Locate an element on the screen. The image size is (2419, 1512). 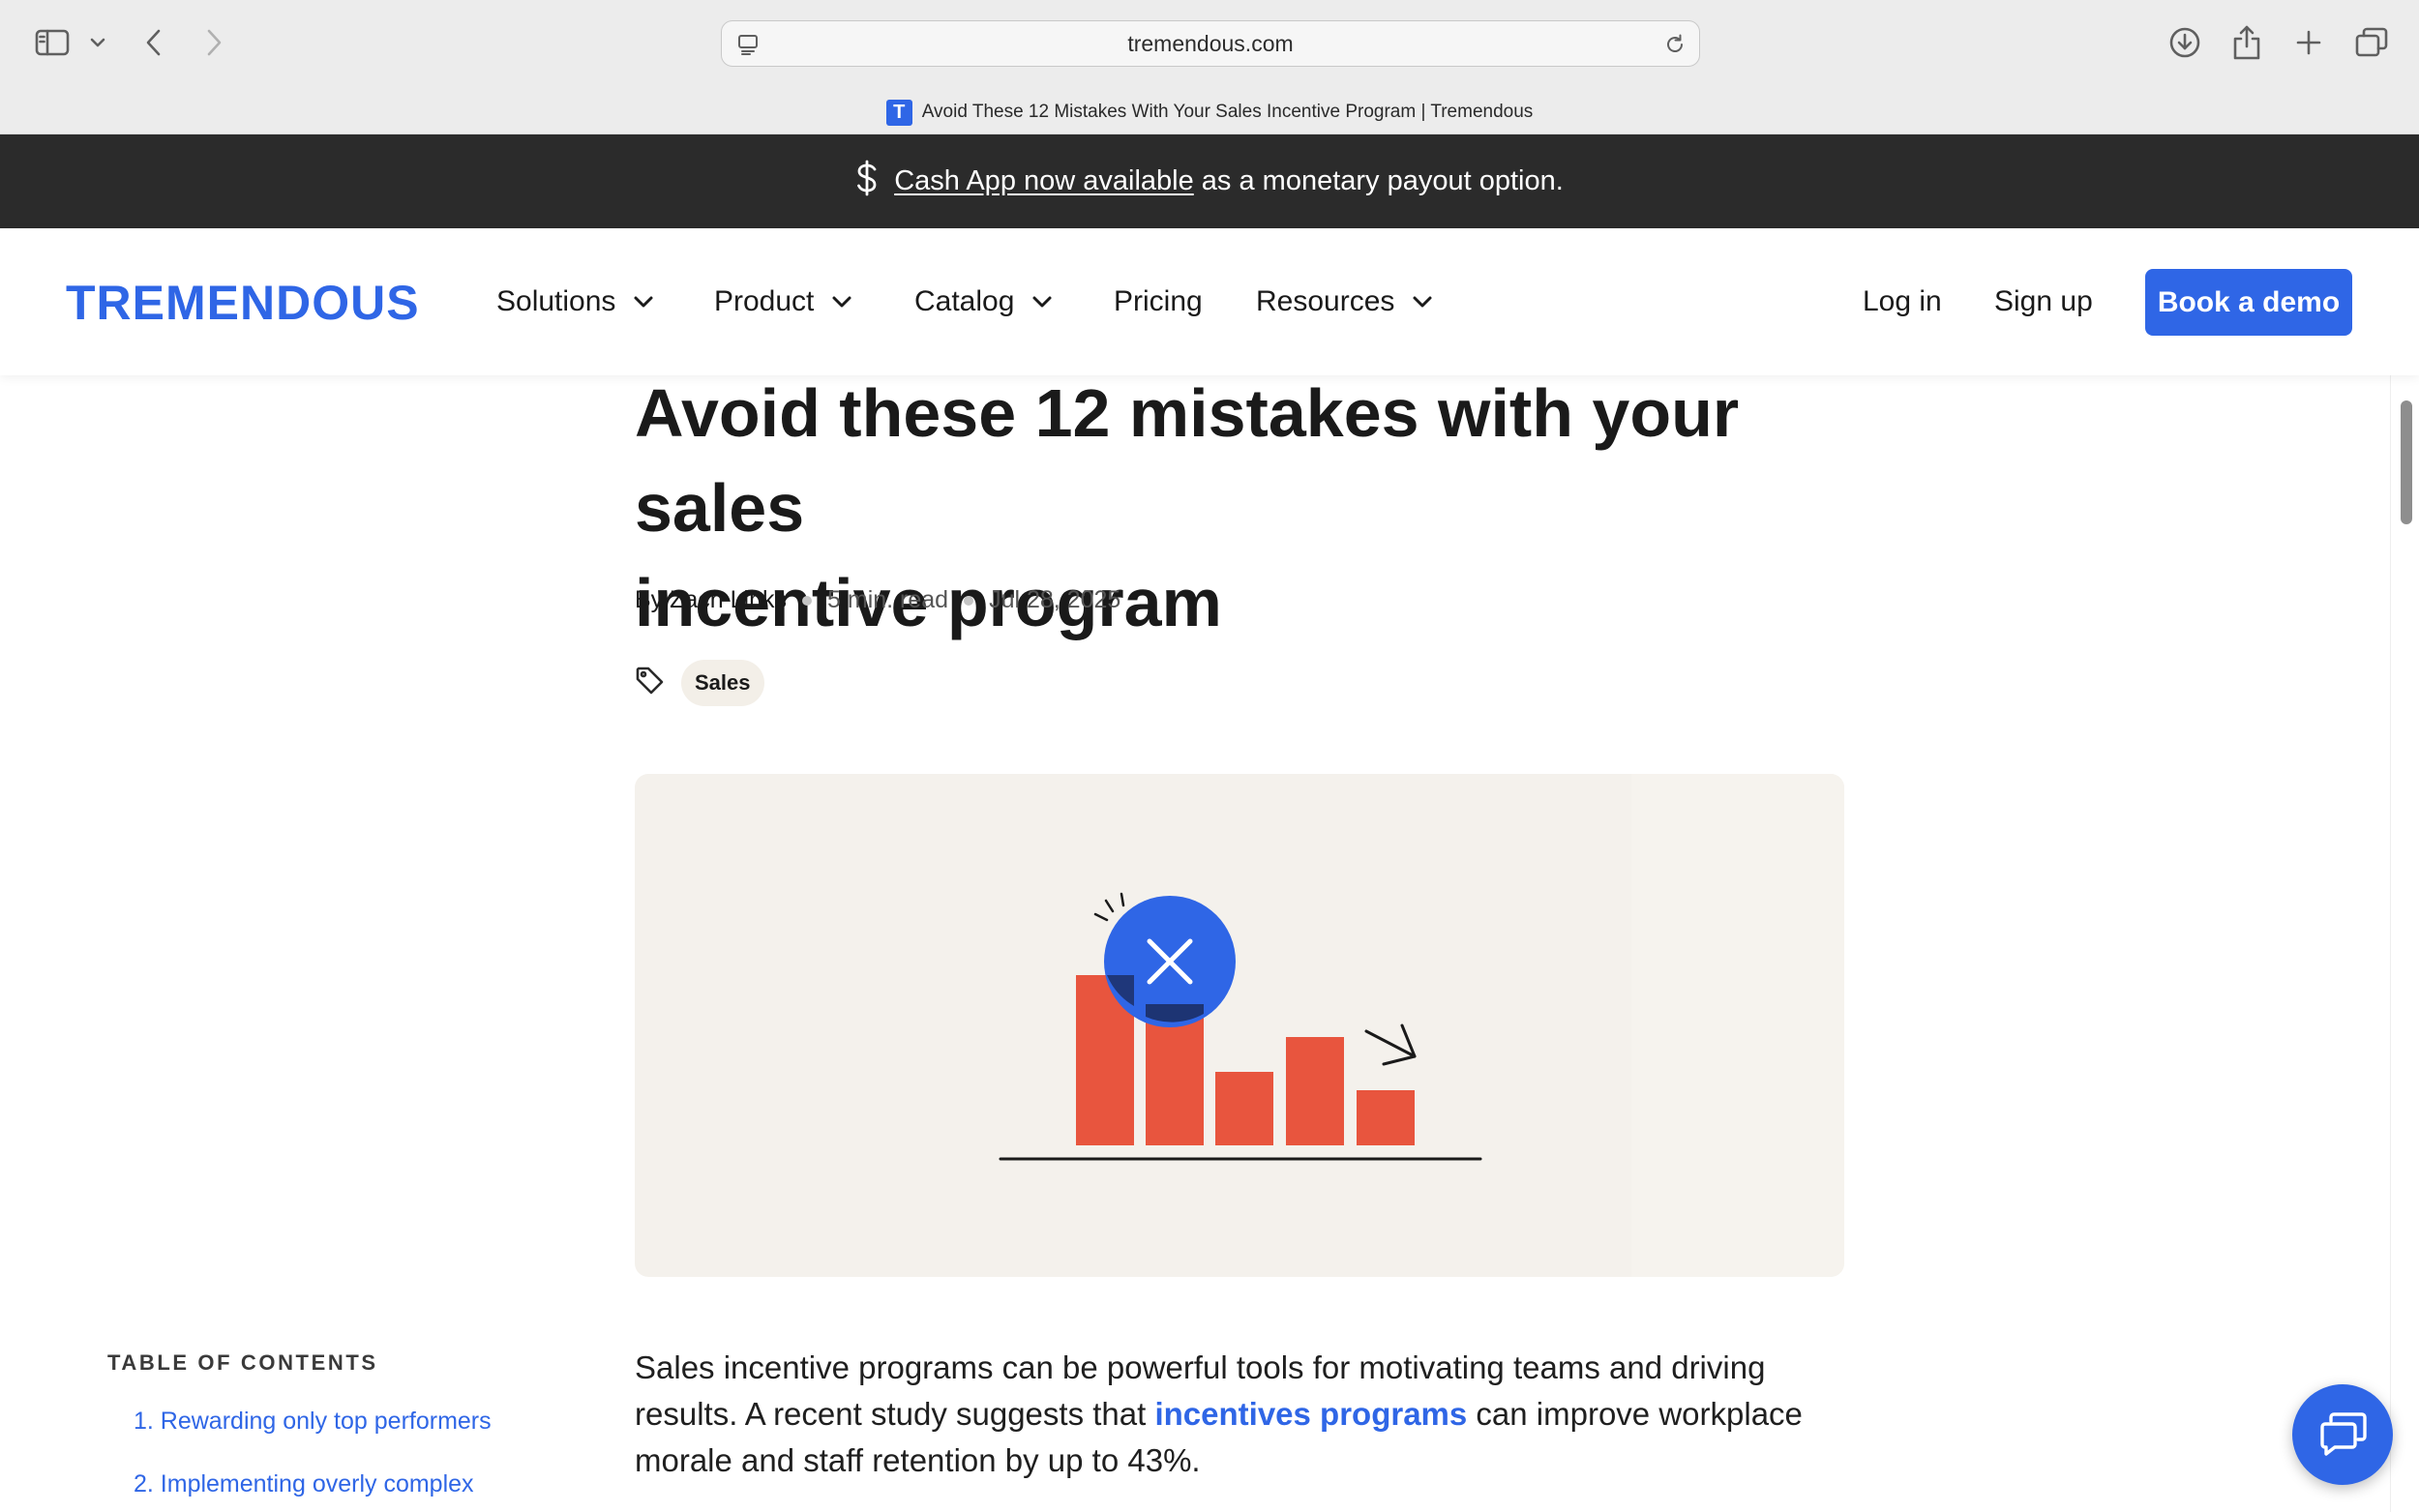
toc-item: 2. Implementing overly complex is located at coordinates (304, 1484).